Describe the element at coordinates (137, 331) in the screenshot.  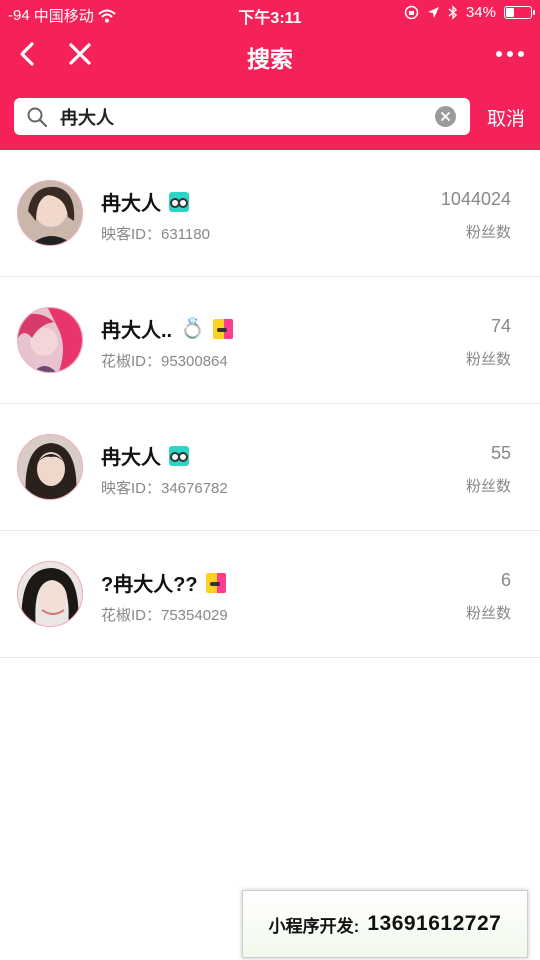
I see `user-name-text: 冉大人..` at that location.